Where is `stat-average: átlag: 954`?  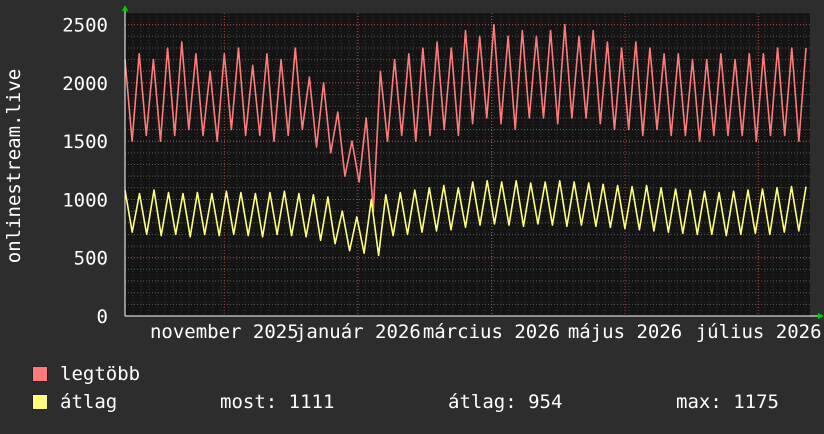 stat-average: átlag: 954 is located at coordinates (505, 402).